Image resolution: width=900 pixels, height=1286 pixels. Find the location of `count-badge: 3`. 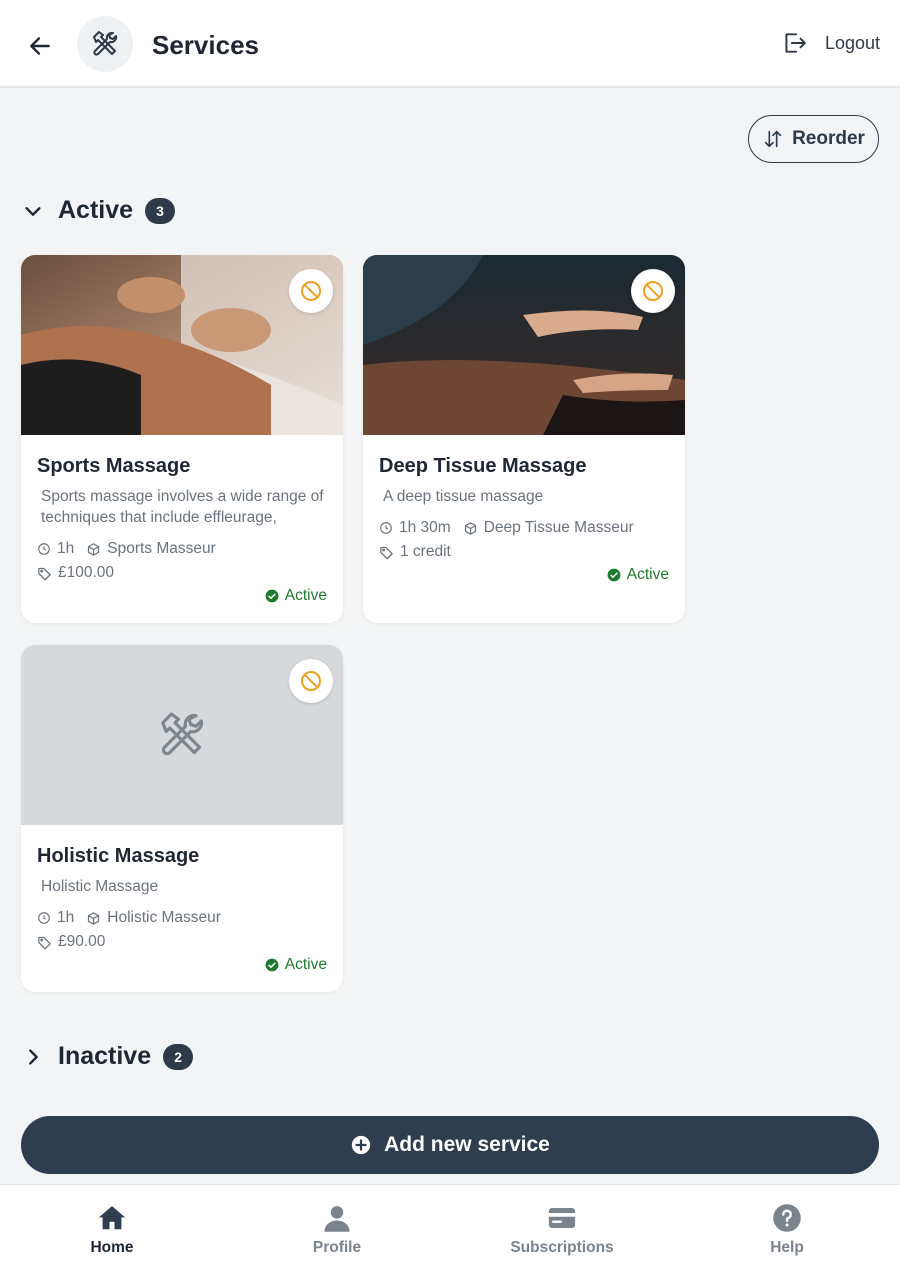

count-badge: 3 is located at coordinates (160, 210).